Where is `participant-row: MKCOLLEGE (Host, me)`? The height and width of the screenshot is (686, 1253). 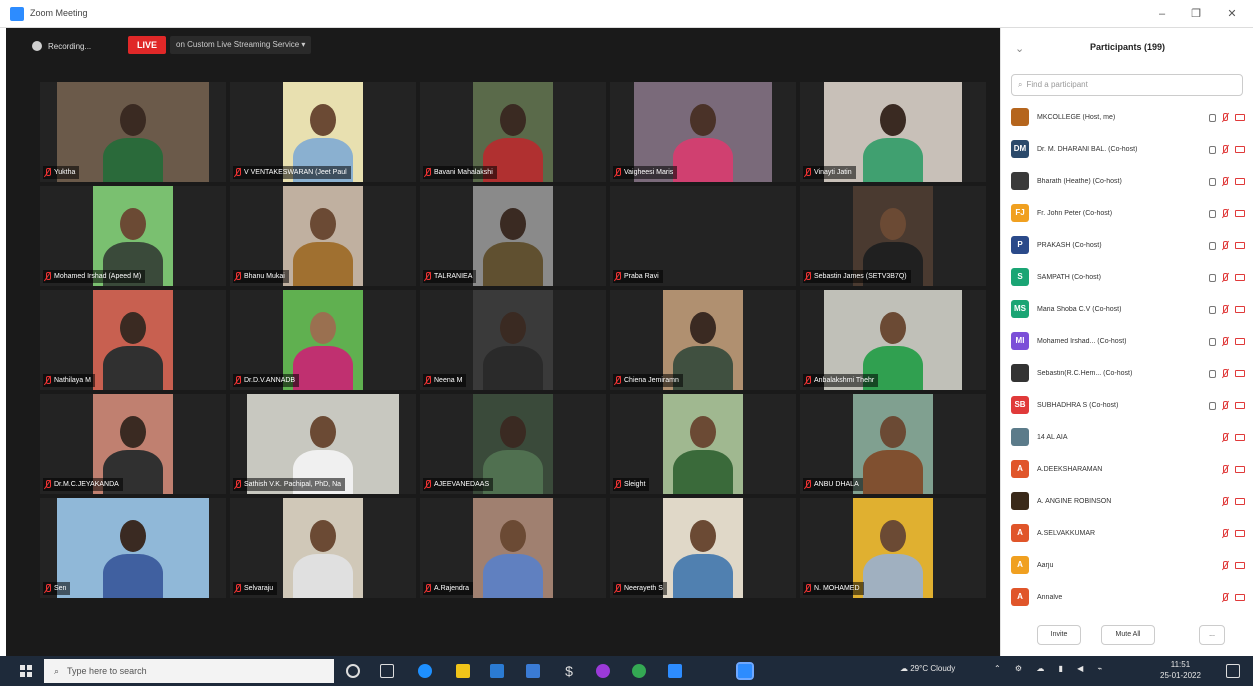 participant-row: MKCOLLEGE (Host, me) is located at coordinates (1131, 117).